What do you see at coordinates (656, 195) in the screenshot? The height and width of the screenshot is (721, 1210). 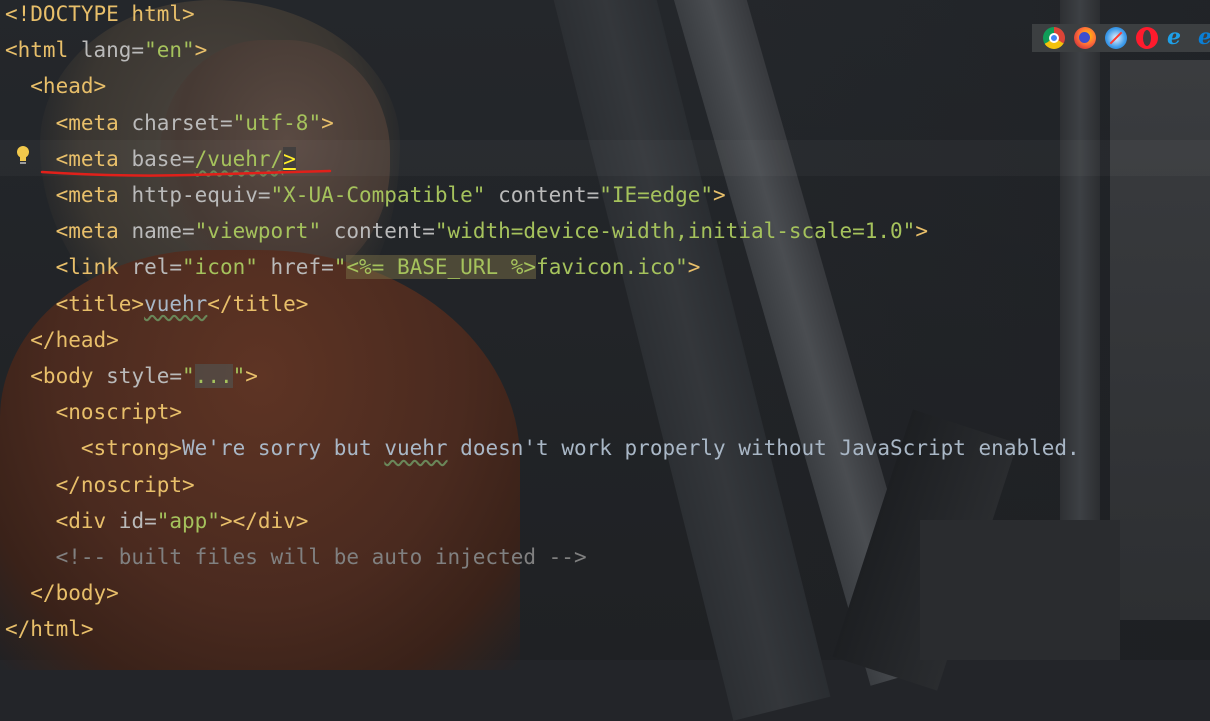 I see `code-token: "IE=edge"` at bounding box center [656, 195].